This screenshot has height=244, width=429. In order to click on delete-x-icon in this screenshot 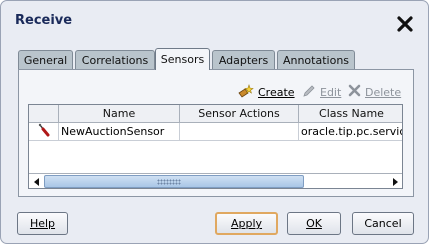, I will do `click(354, 92)`.